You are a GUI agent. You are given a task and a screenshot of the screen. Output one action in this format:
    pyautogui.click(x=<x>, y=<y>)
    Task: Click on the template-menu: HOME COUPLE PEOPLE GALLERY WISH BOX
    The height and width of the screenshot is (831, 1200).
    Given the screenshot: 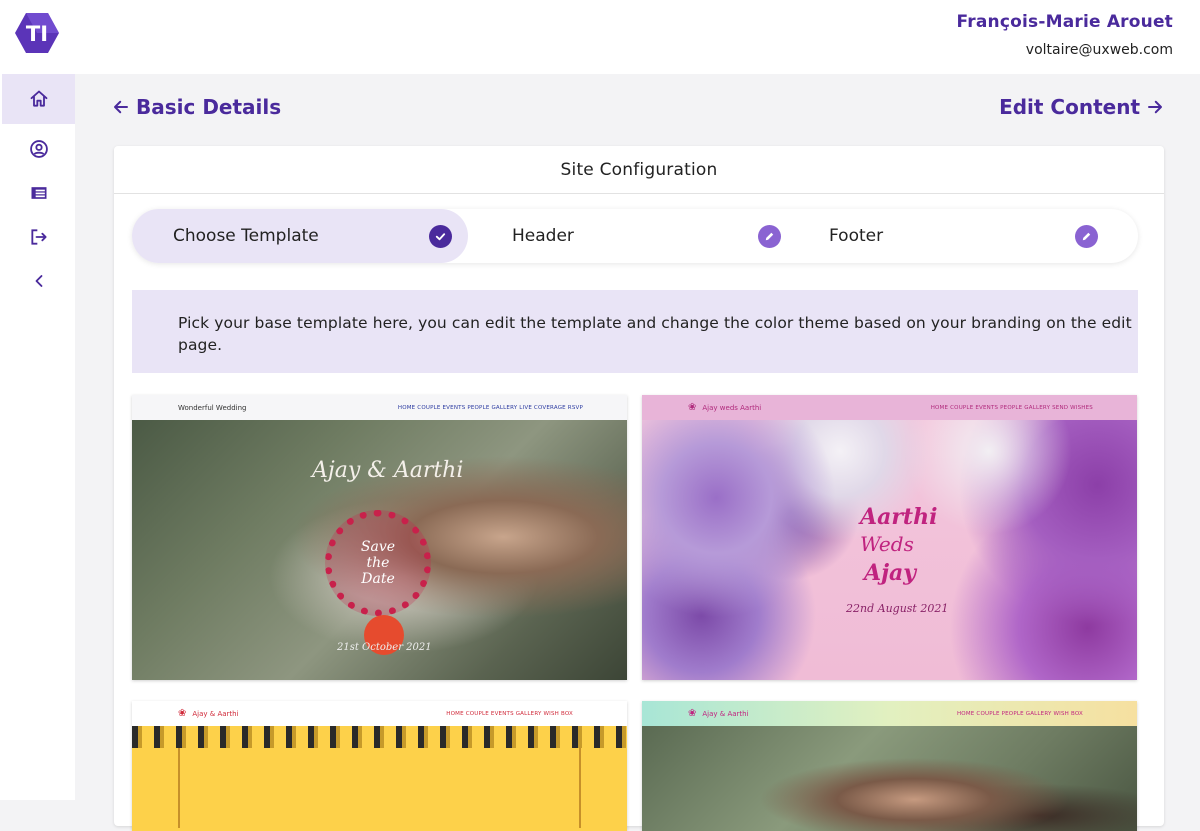 What is the action you would take?
    pyautogui.click(x=1019, y=713)
    